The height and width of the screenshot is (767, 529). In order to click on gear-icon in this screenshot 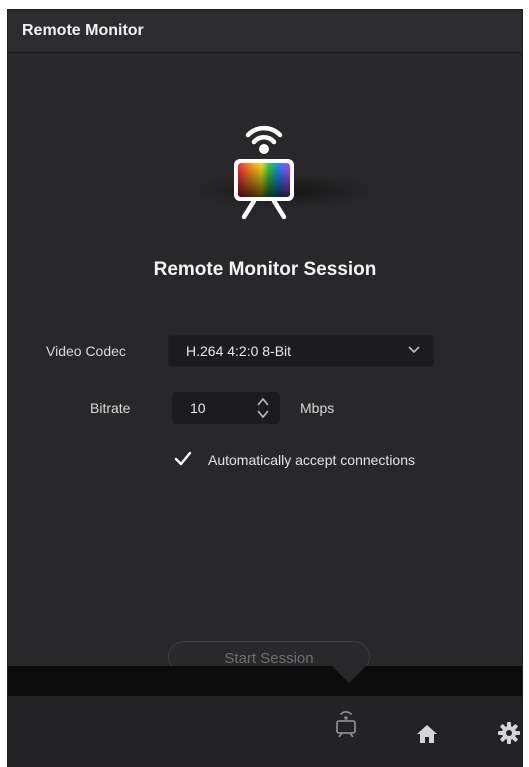, I will do `click(509, 733)`.